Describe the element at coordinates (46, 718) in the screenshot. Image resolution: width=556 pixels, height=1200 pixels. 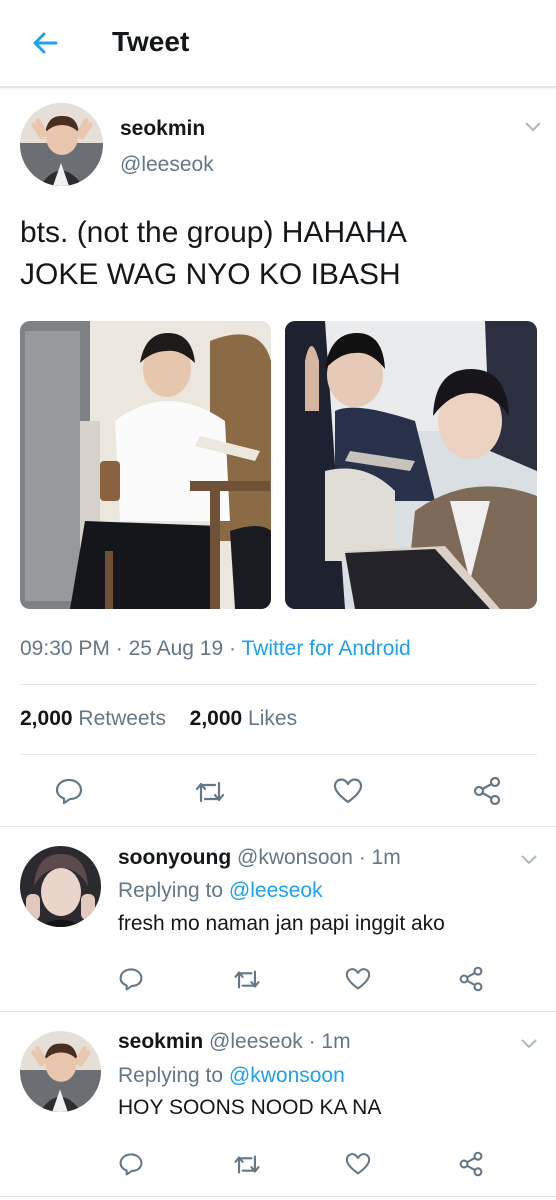
I see `retweets-count: 2,000` at that location.